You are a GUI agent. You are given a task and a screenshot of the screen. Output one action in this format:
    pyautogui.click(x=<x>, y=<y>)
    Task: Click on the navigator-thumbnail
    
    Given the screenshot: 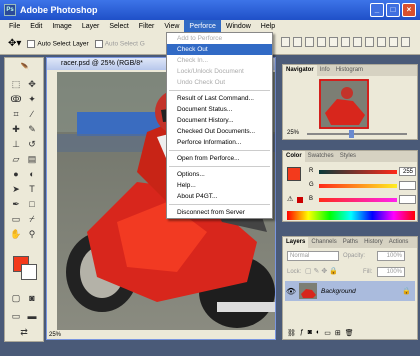 What is the action you would take?
    pyautogui.click(x=344, y=104)
    